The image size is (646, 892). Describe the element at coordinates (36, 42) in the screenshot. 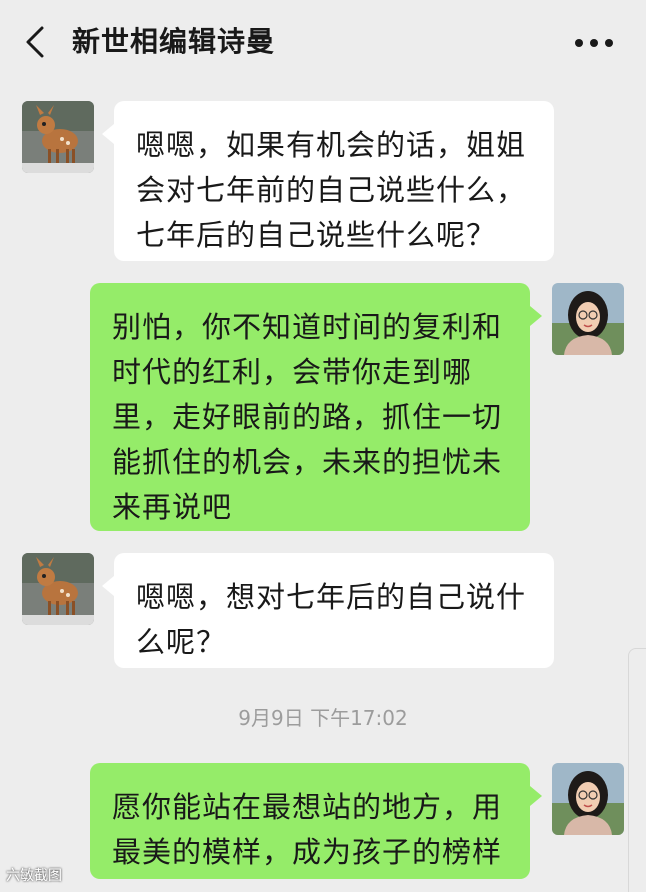

I see `back-arrow-icon` at that location.